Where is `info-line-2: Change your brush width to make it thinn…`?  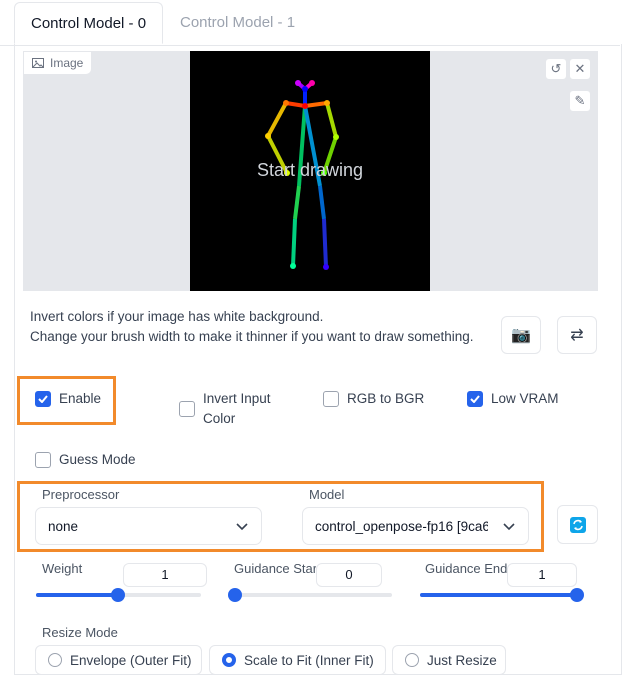 info-line-2: Change your brush width to make it thinn… is located at coordinates (252, 336).